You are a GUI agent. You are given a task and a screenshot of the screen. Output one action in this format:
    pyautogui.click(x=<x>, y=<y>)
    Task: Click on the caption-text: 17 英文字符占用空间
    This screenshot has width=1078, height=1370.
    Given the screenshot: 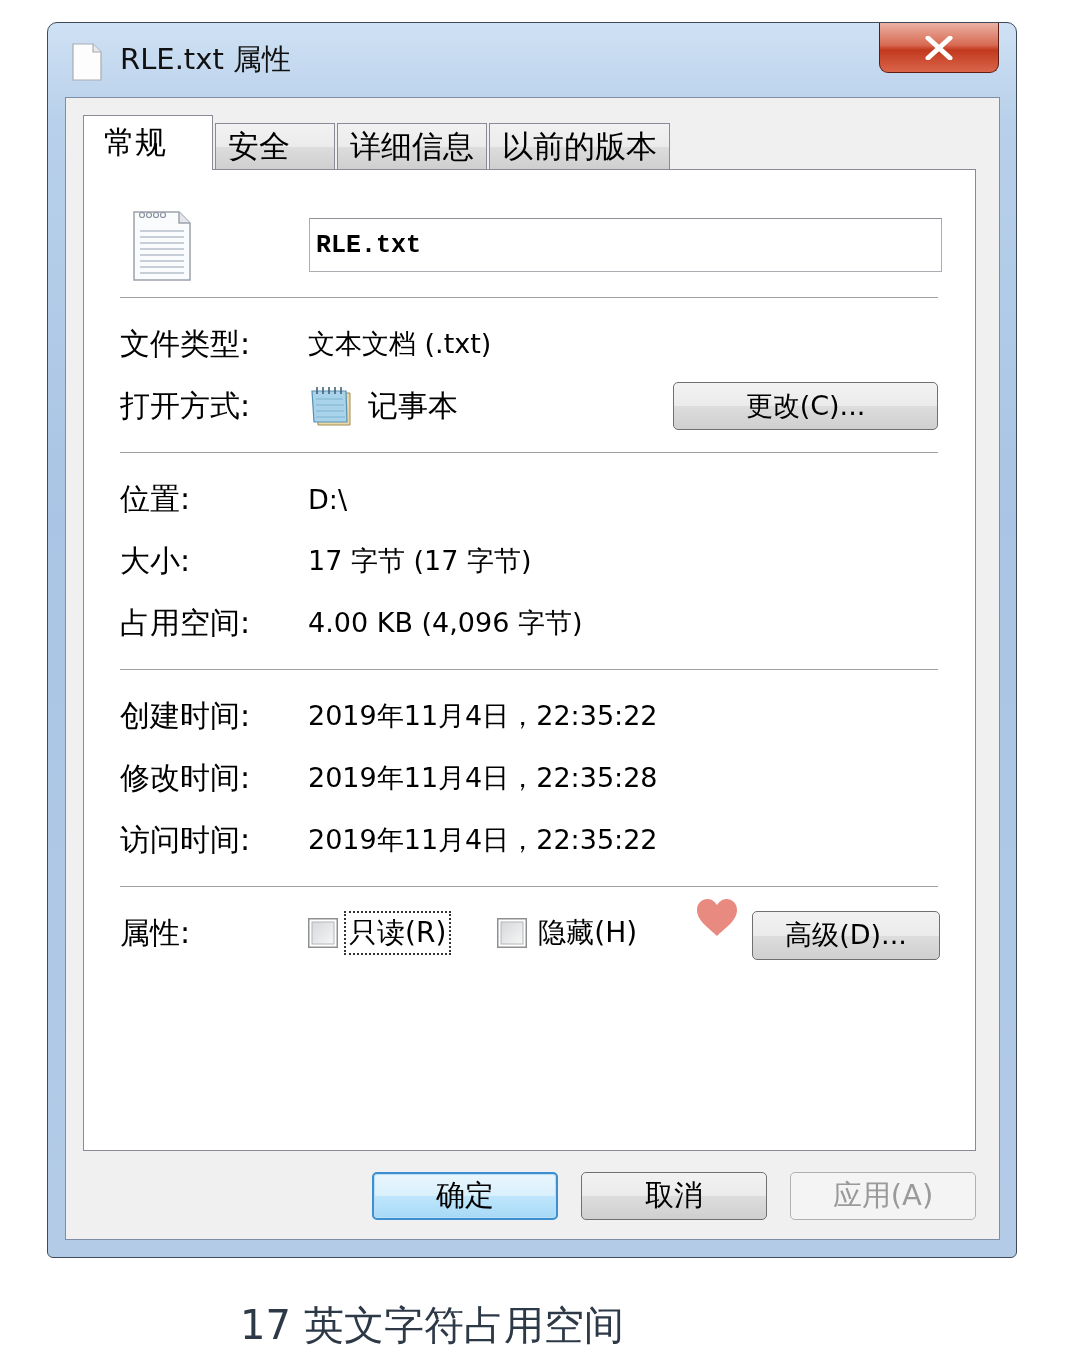 What is the action you would take?
    pyautogui.click(x=432, y=1325)
    